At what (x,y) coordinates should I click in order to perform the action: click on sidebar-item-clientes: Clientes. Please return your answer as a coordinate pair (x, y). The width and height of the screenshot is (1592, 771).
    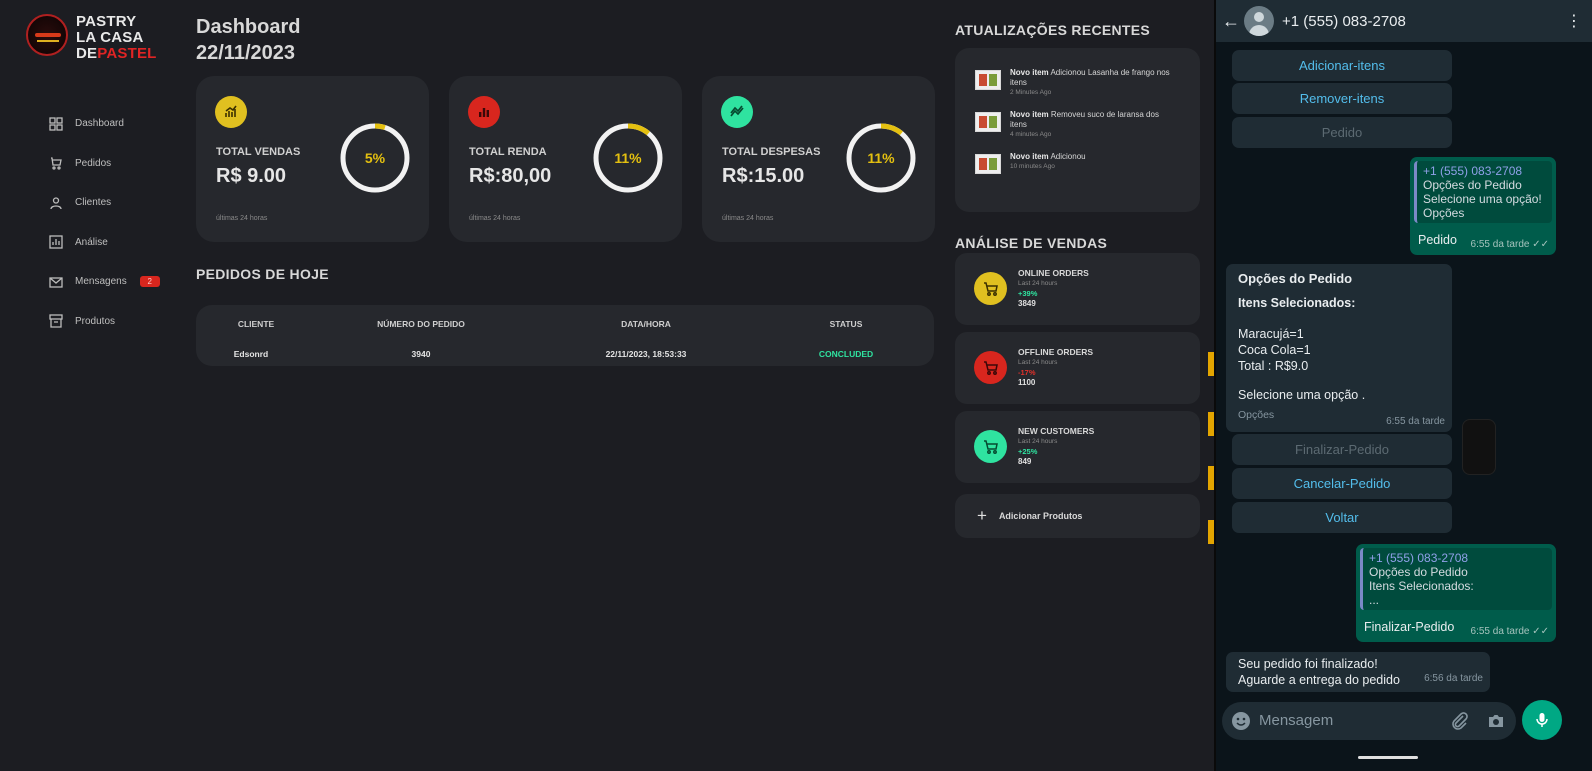
    Looking at the image, I should click on (104, 203).